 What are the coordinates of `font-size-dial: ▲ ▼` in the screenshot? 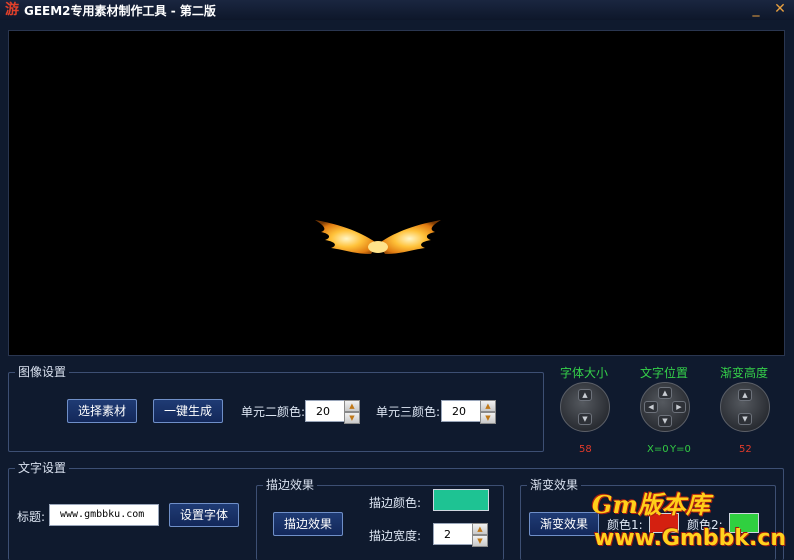 It's located at (585, 407).